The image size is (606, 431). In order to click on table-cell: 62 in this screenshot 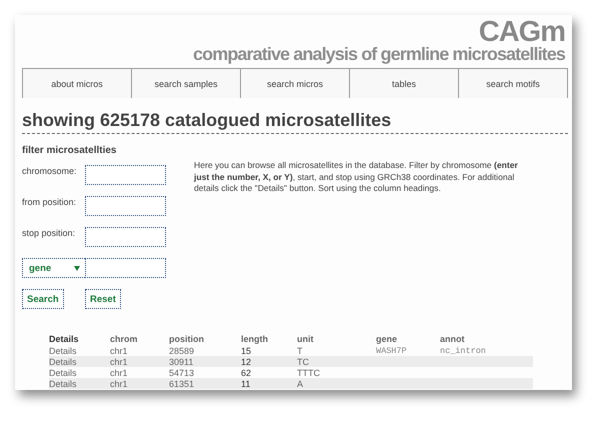, I will do `click(269, 372)`.